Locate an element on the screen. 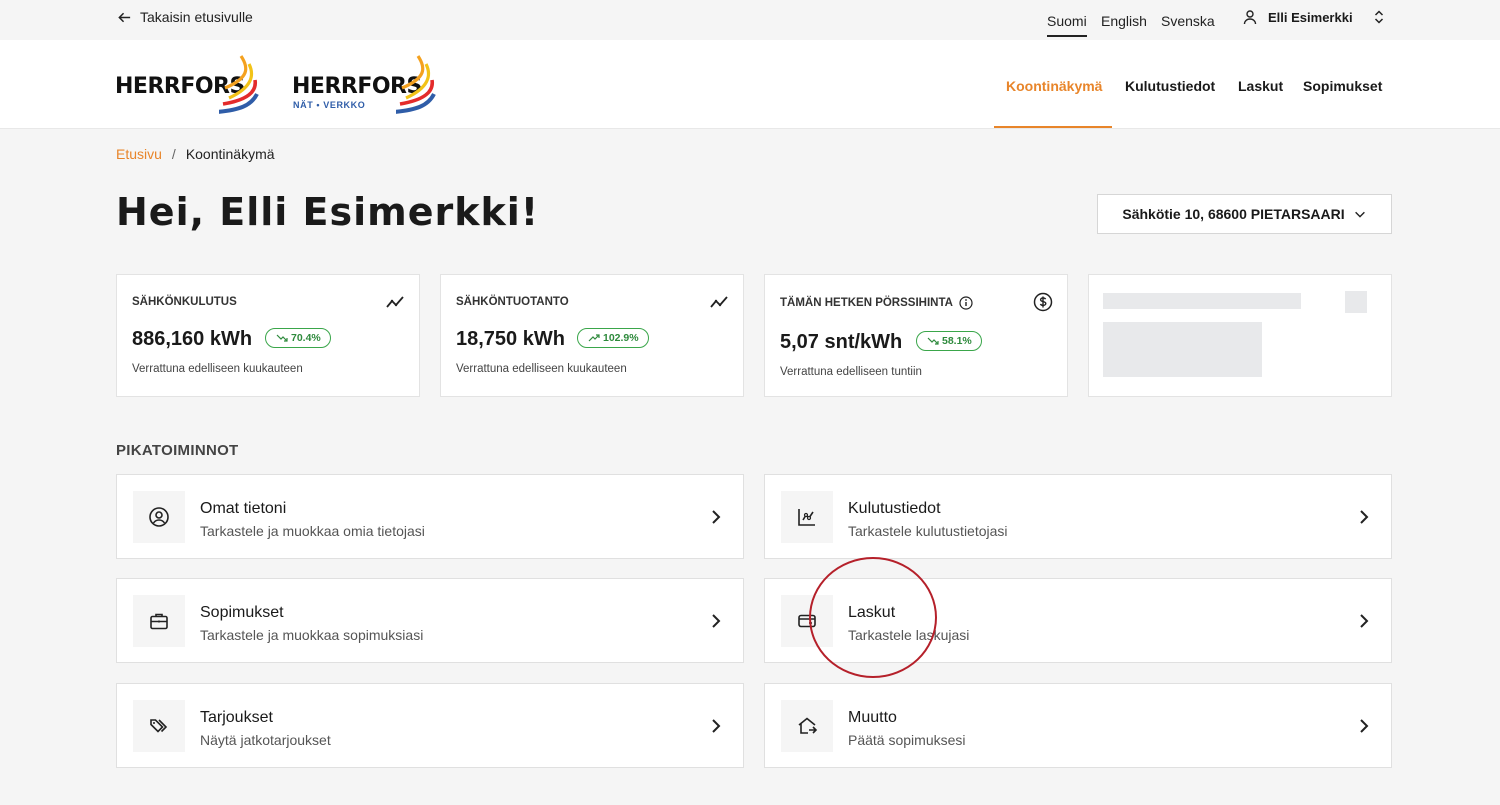 The height and width of the screenshot is (805, 1500). stat-label-row: TÄMÄN HETKEN PÖRSSIHINTA is located at coordinates (876, 303).